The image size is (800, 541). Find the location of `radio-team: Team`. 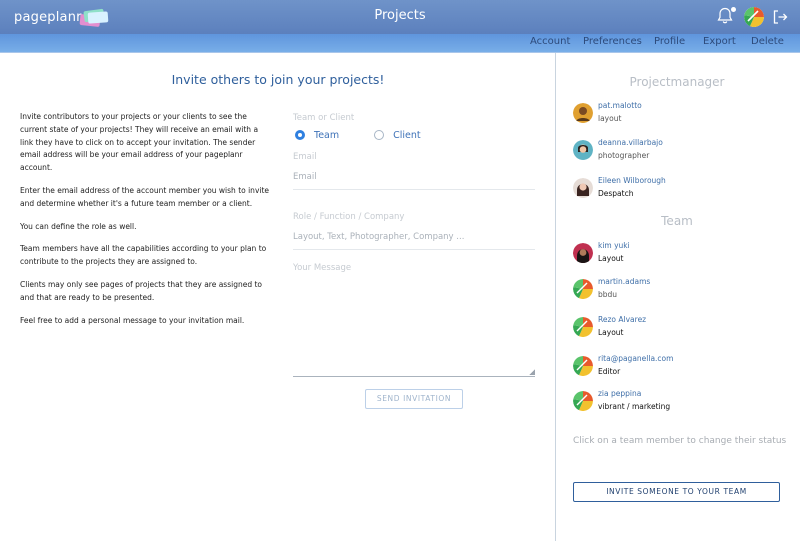

radio-team: Team is located at coordinates (317, 135).